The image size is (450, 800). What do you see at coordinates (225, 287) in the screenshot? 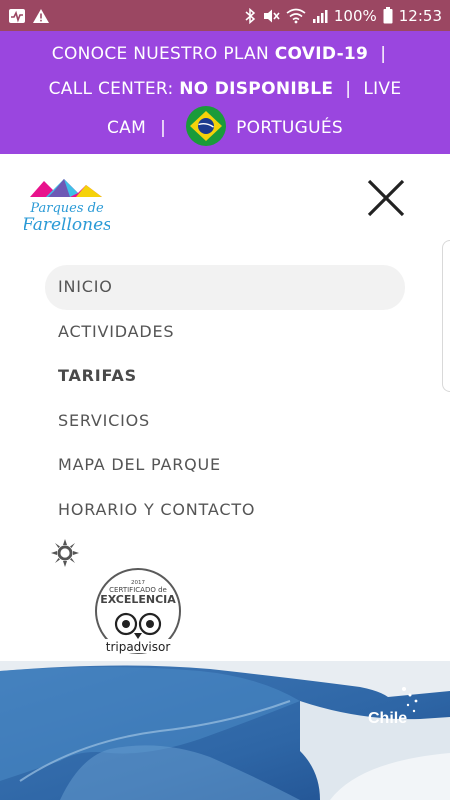
I see `menu-item-inicio: INICIO` at bounding box center [225, 287].